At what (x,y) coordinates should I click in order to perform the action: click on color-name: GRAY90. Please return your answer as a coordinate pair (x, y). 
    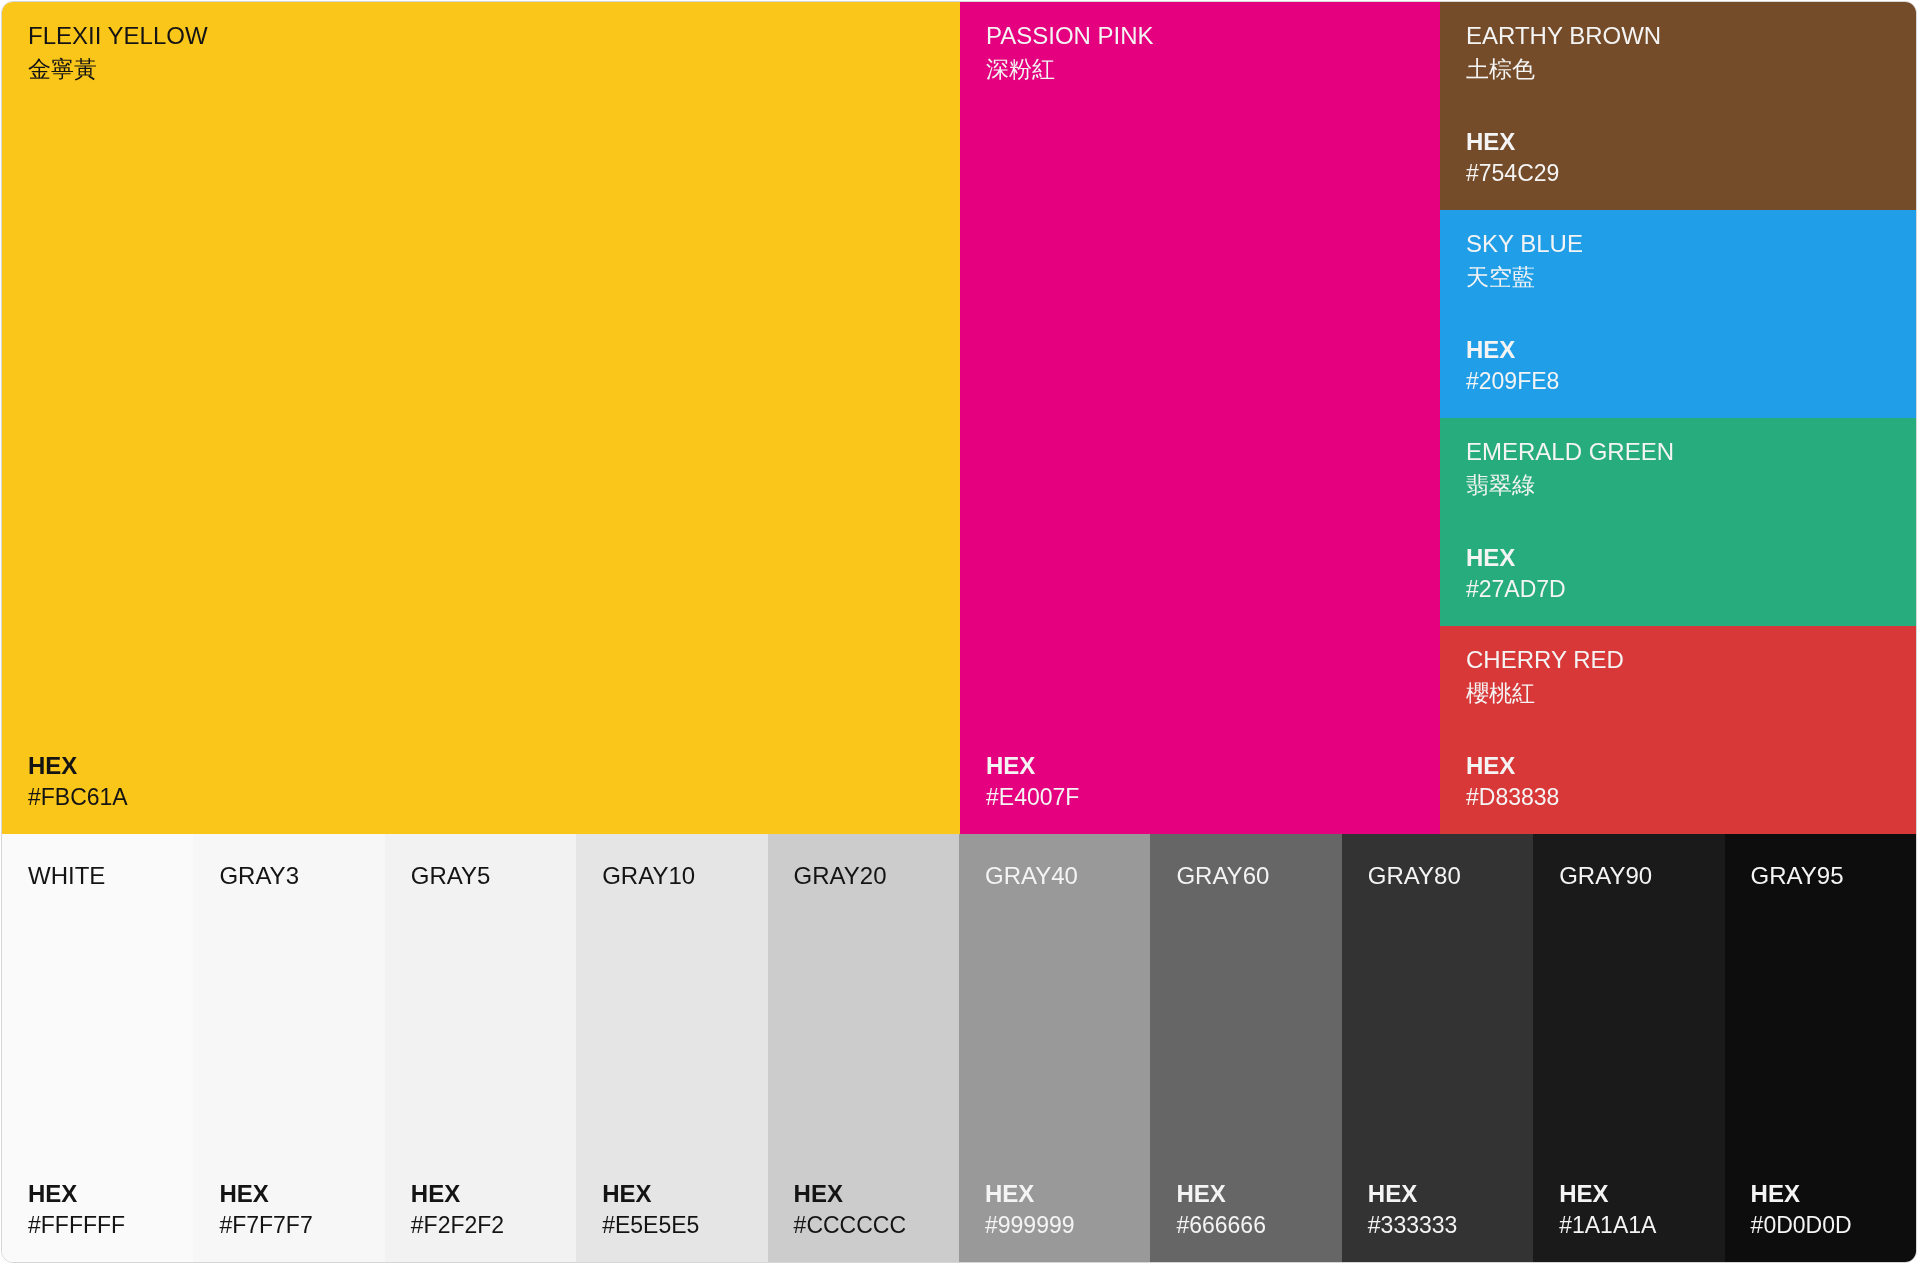
    Looking at the image, I should click on (1606, 876).